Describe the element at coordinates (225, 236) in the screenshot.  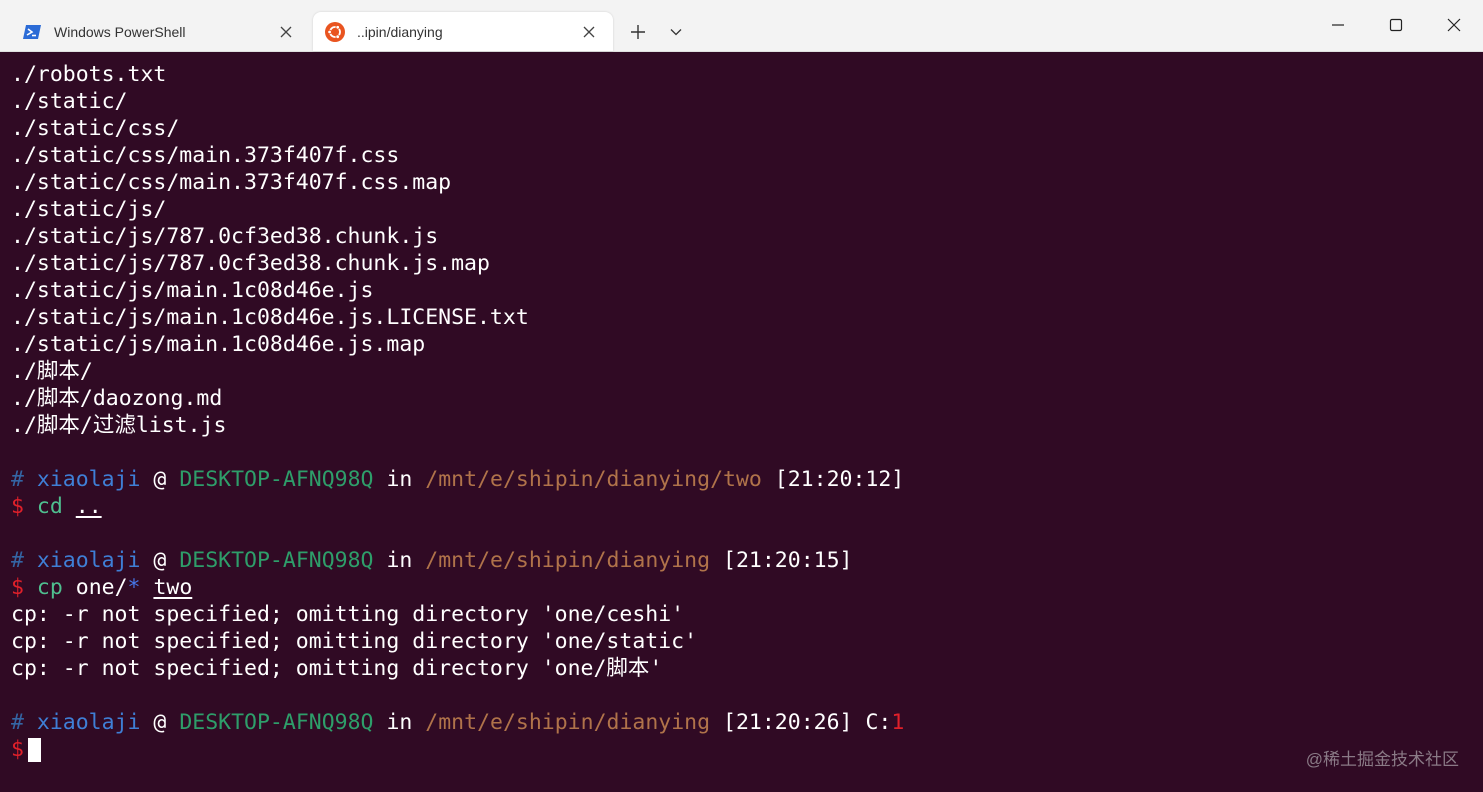
I see `output-line: ./static/js/787.0cf3ed38.chunk.js` at that location.